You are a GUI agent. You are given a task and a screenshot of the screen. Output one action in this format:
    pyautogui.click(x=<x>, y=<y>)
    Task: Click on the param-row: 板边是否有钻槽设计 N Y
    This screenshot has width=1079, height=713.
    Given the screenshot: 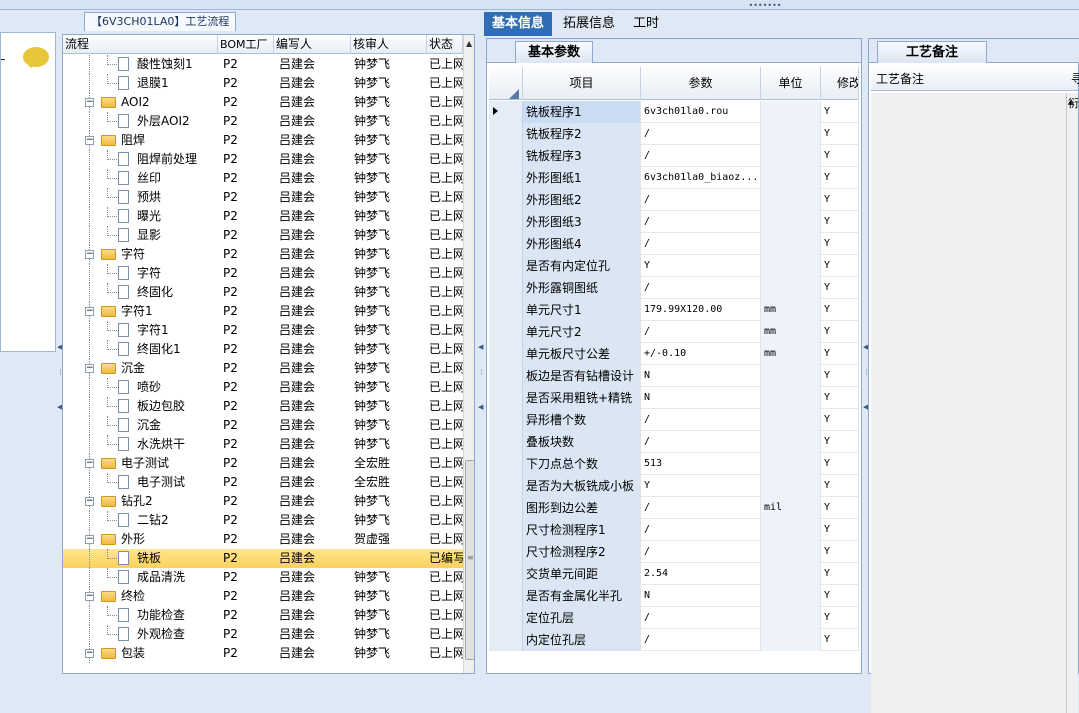 What is the action you would take?
    pyautogui.click(x=674, y=376)
    